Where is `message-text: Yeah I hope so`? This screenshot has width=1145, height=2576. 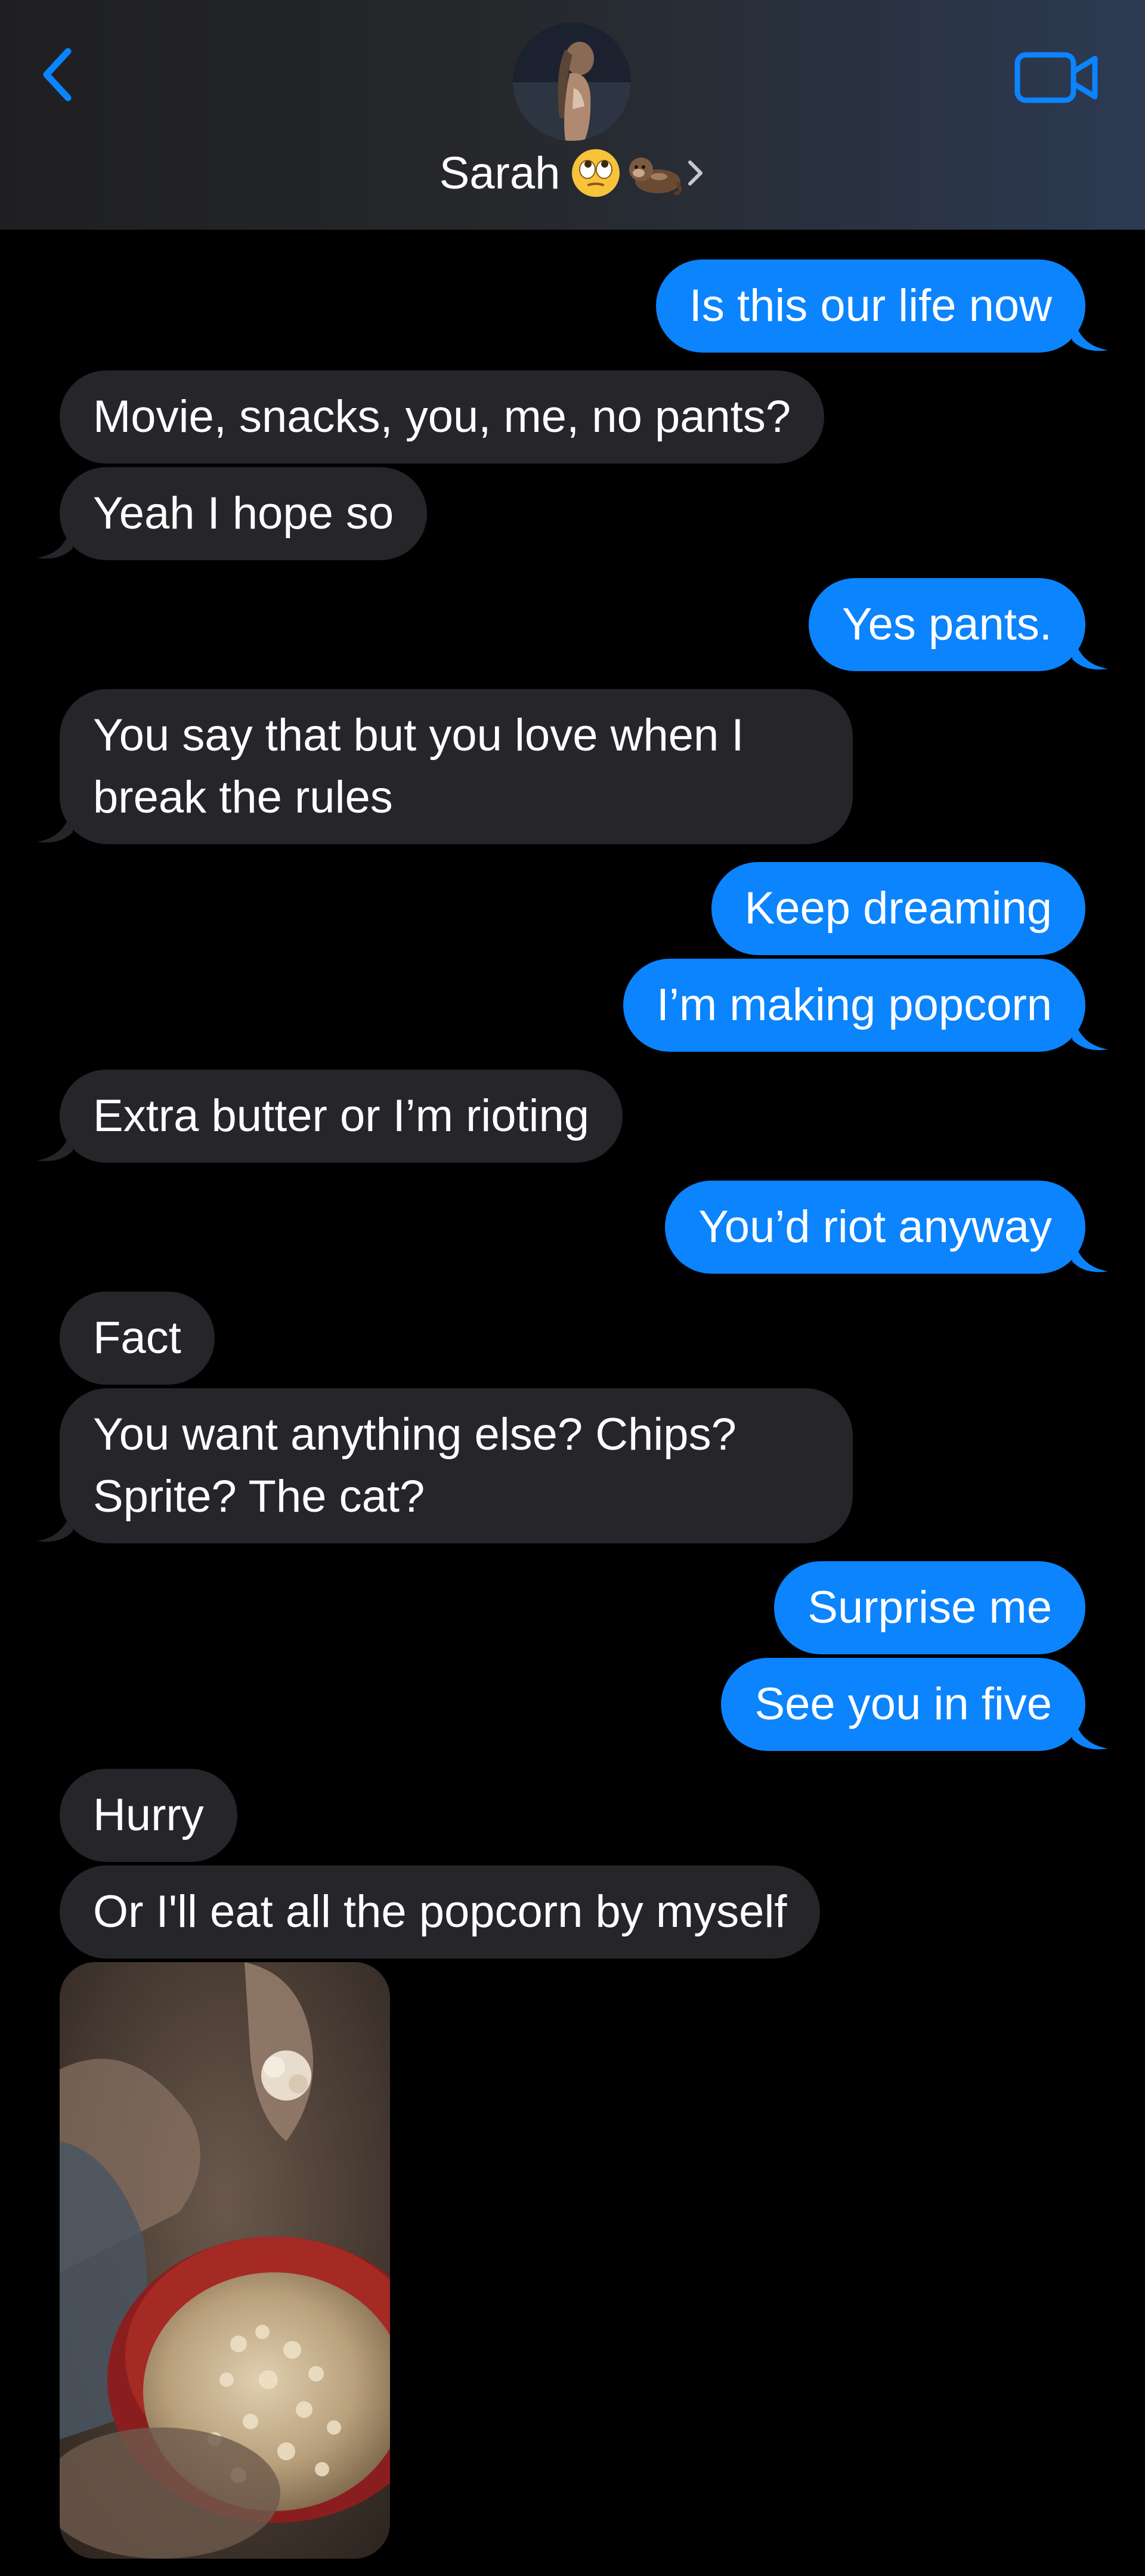 message-text: Yeah I hope so is located at coordinates (243, 513).